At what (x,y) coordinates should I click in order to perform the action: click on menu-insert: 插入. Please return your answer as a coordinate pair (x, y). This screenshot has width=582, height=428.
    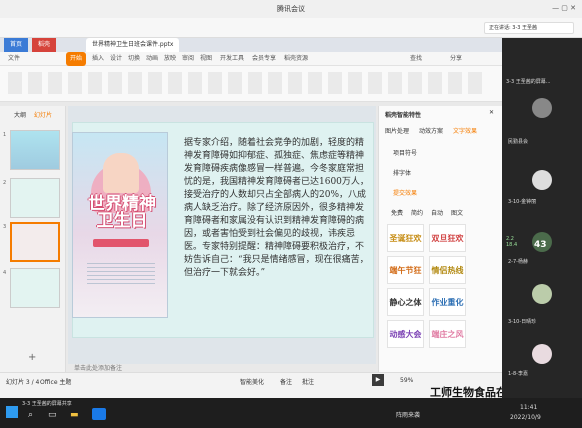
    Looking at the image, I should click on (98, 59).